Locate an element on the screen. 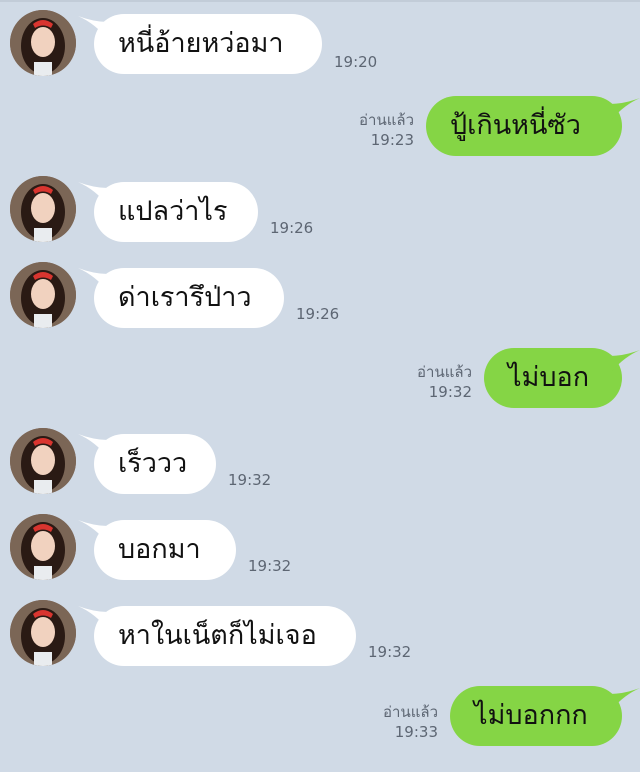  message-bubble: หาในเน็ตก็ไม่เจอ is located at coordinates (225, 636).